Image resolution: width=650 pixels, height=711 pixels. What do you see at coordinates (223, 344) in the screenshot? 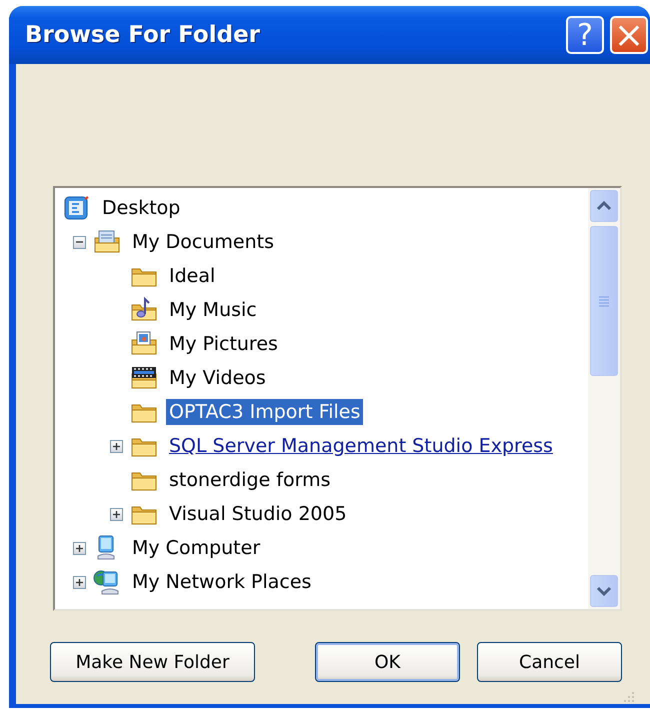
I see `folder-item: My Pictures` at bounding box center [223, 344].